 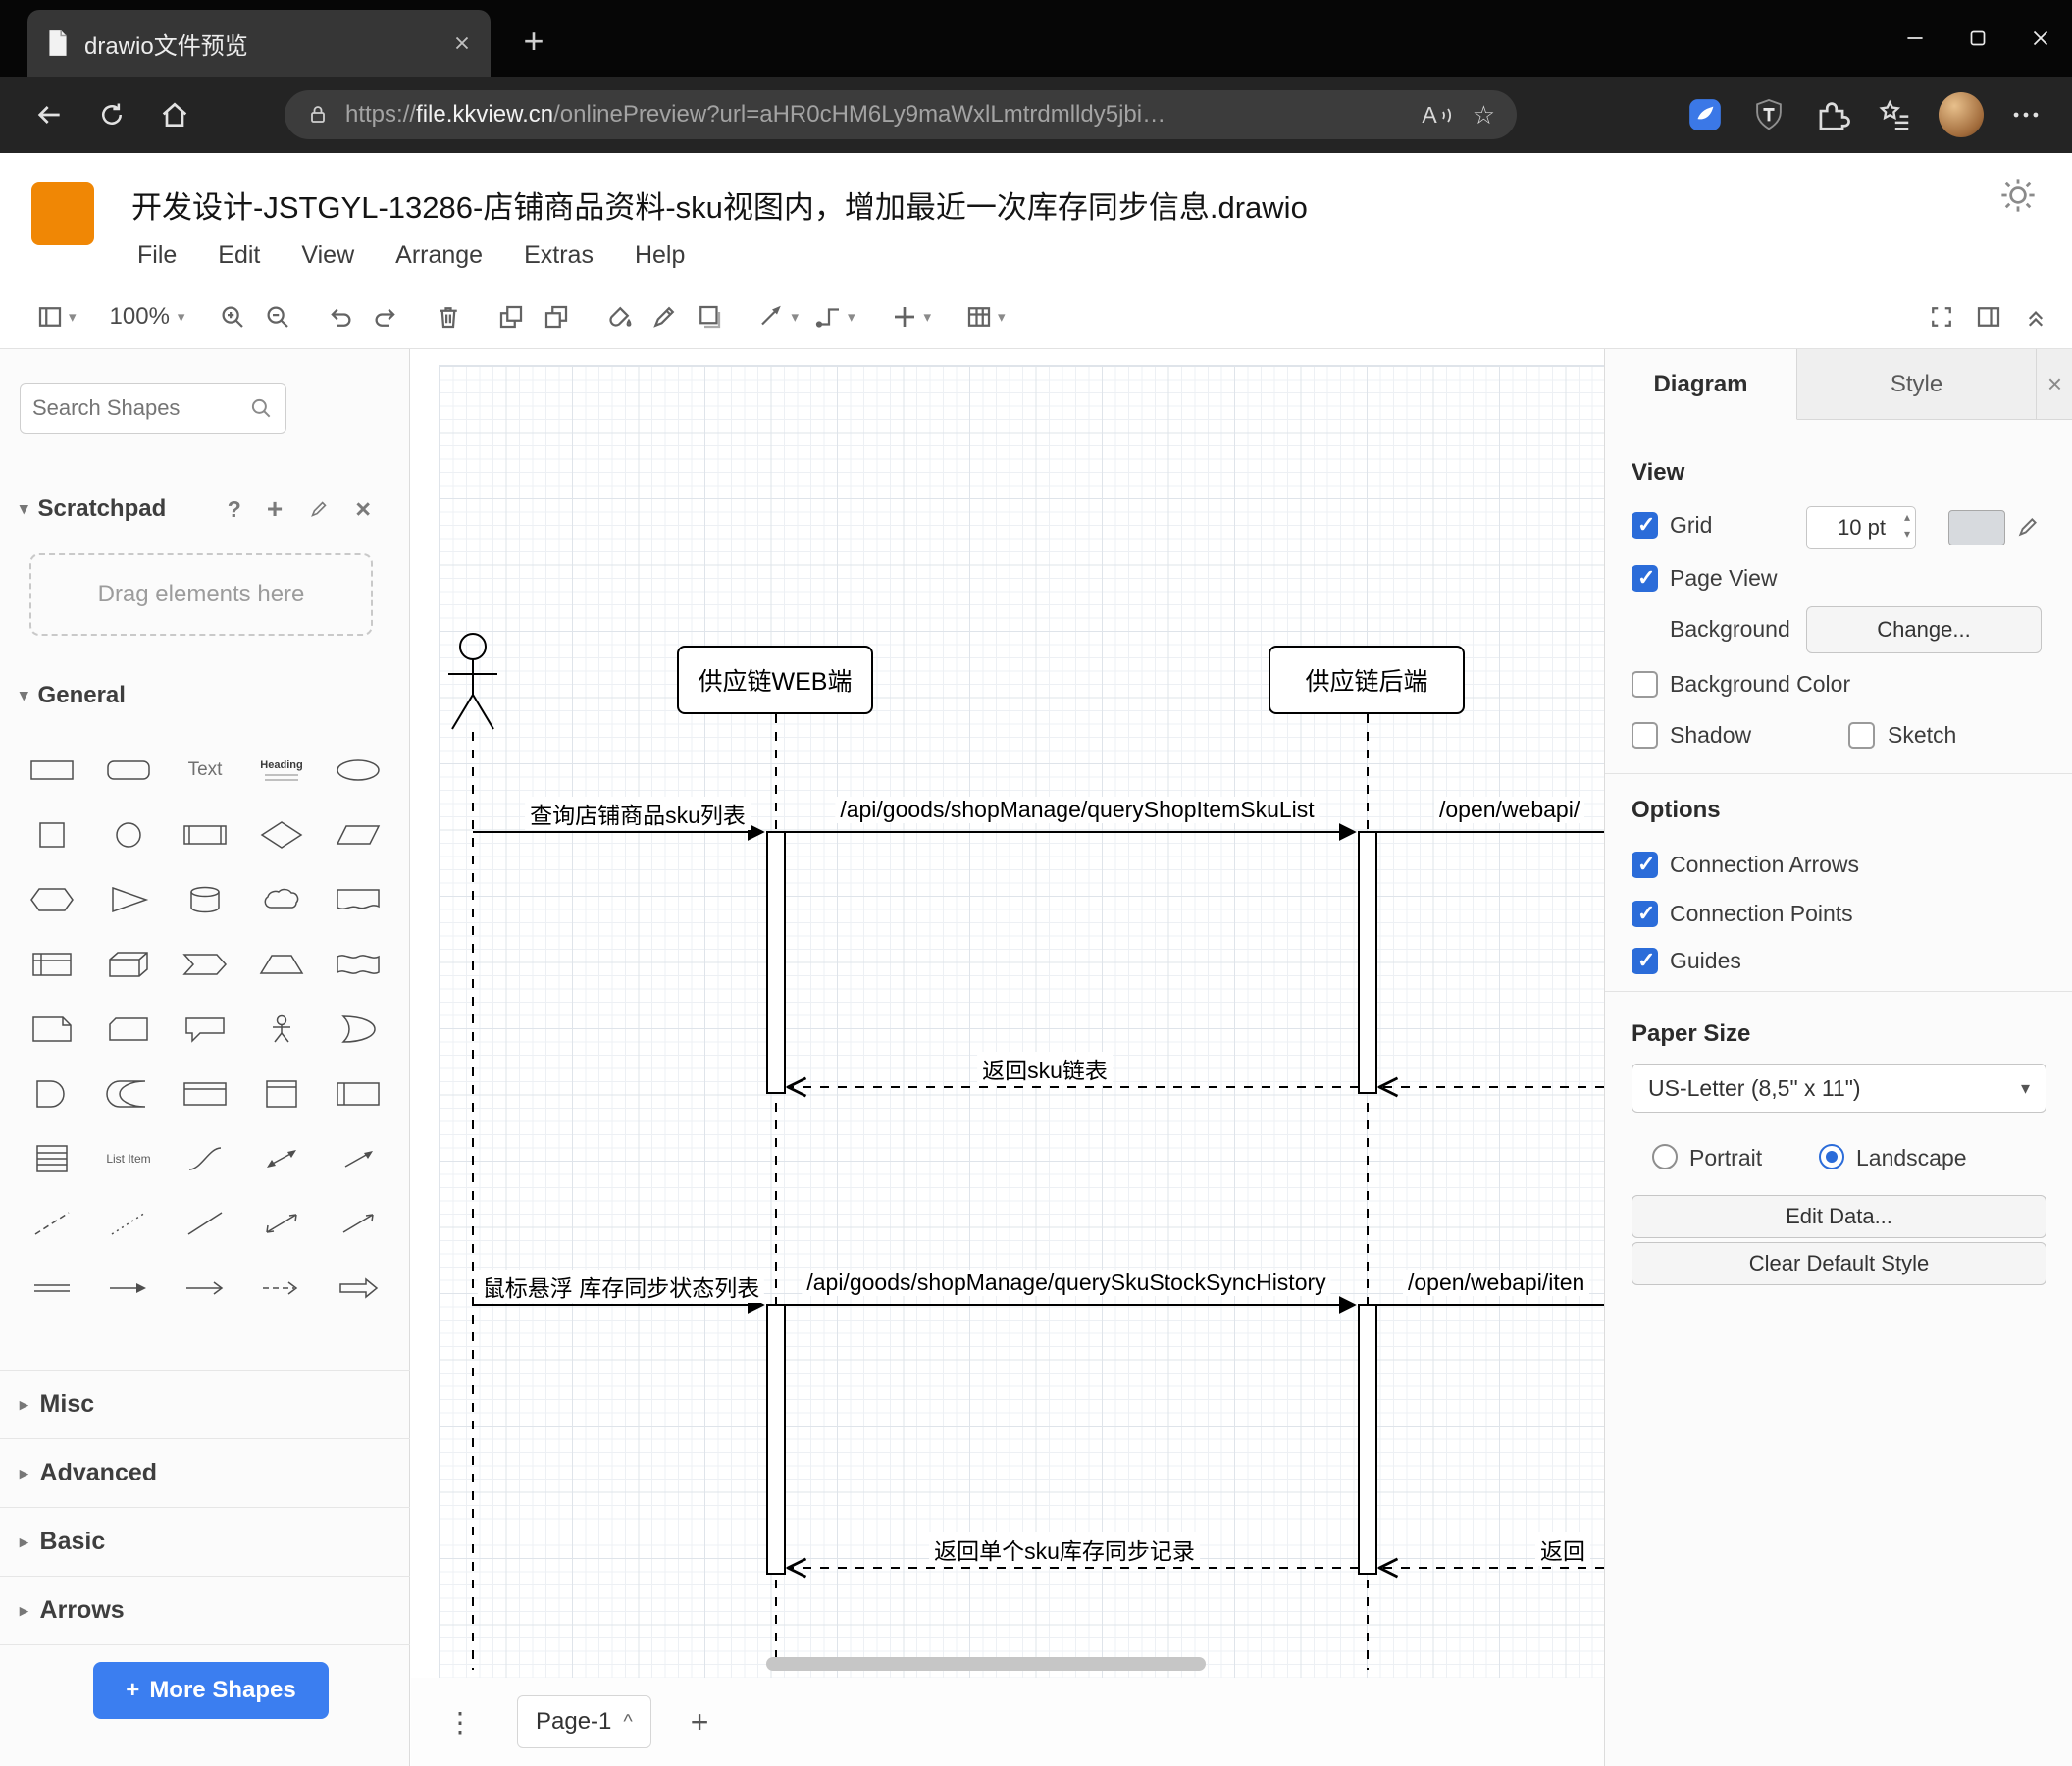 What do you see at coordinates (533, 42) in the screenshot?
I see `new-tab-button: +` at bounding box center [533, 42].